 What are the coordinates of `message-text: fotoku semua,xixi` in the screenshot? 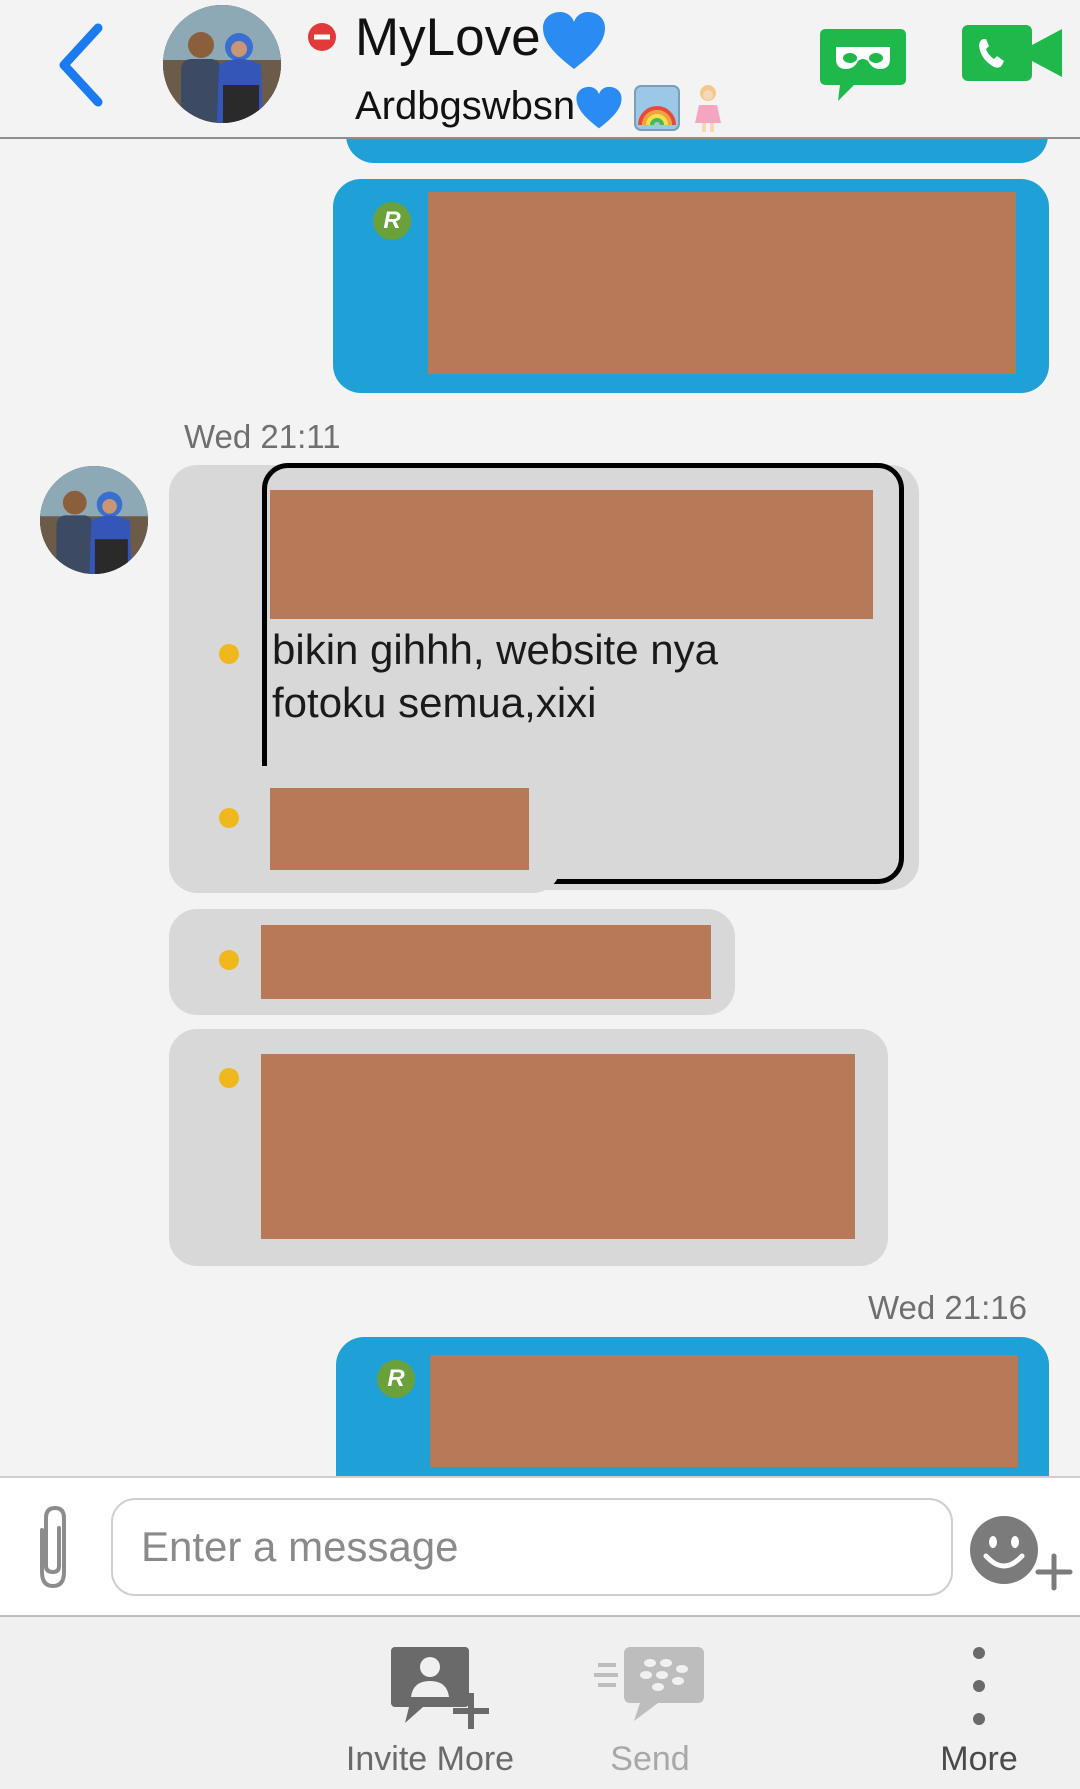 It's located at (434, 702).